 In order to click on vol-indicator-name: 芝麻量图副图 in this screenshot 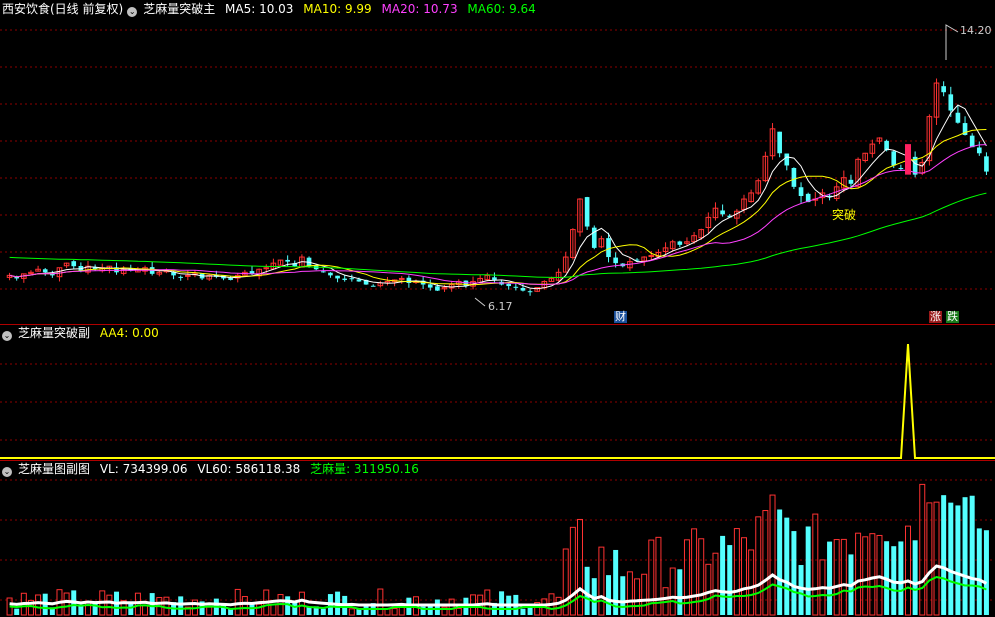, I will do `click(54, 469)`.